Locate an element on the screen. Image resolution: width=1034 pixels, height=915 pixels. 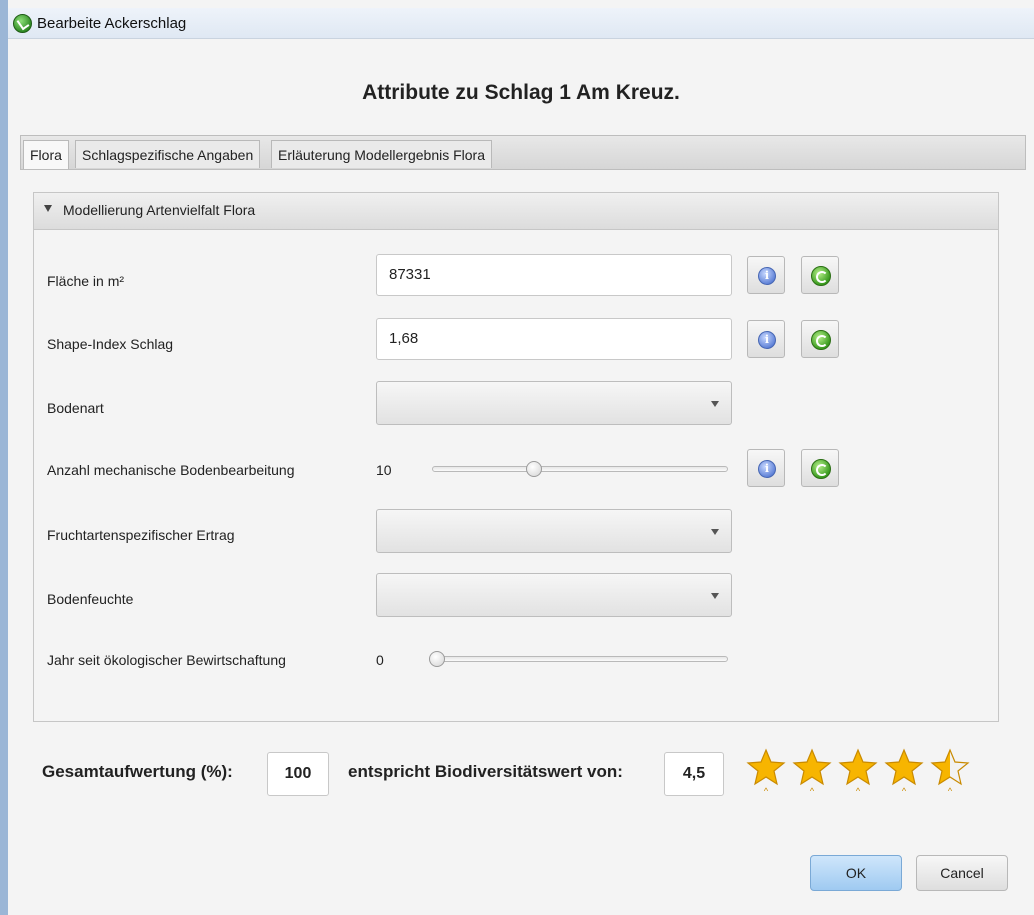
ok-button: OK is located at coordinates (856, 873).